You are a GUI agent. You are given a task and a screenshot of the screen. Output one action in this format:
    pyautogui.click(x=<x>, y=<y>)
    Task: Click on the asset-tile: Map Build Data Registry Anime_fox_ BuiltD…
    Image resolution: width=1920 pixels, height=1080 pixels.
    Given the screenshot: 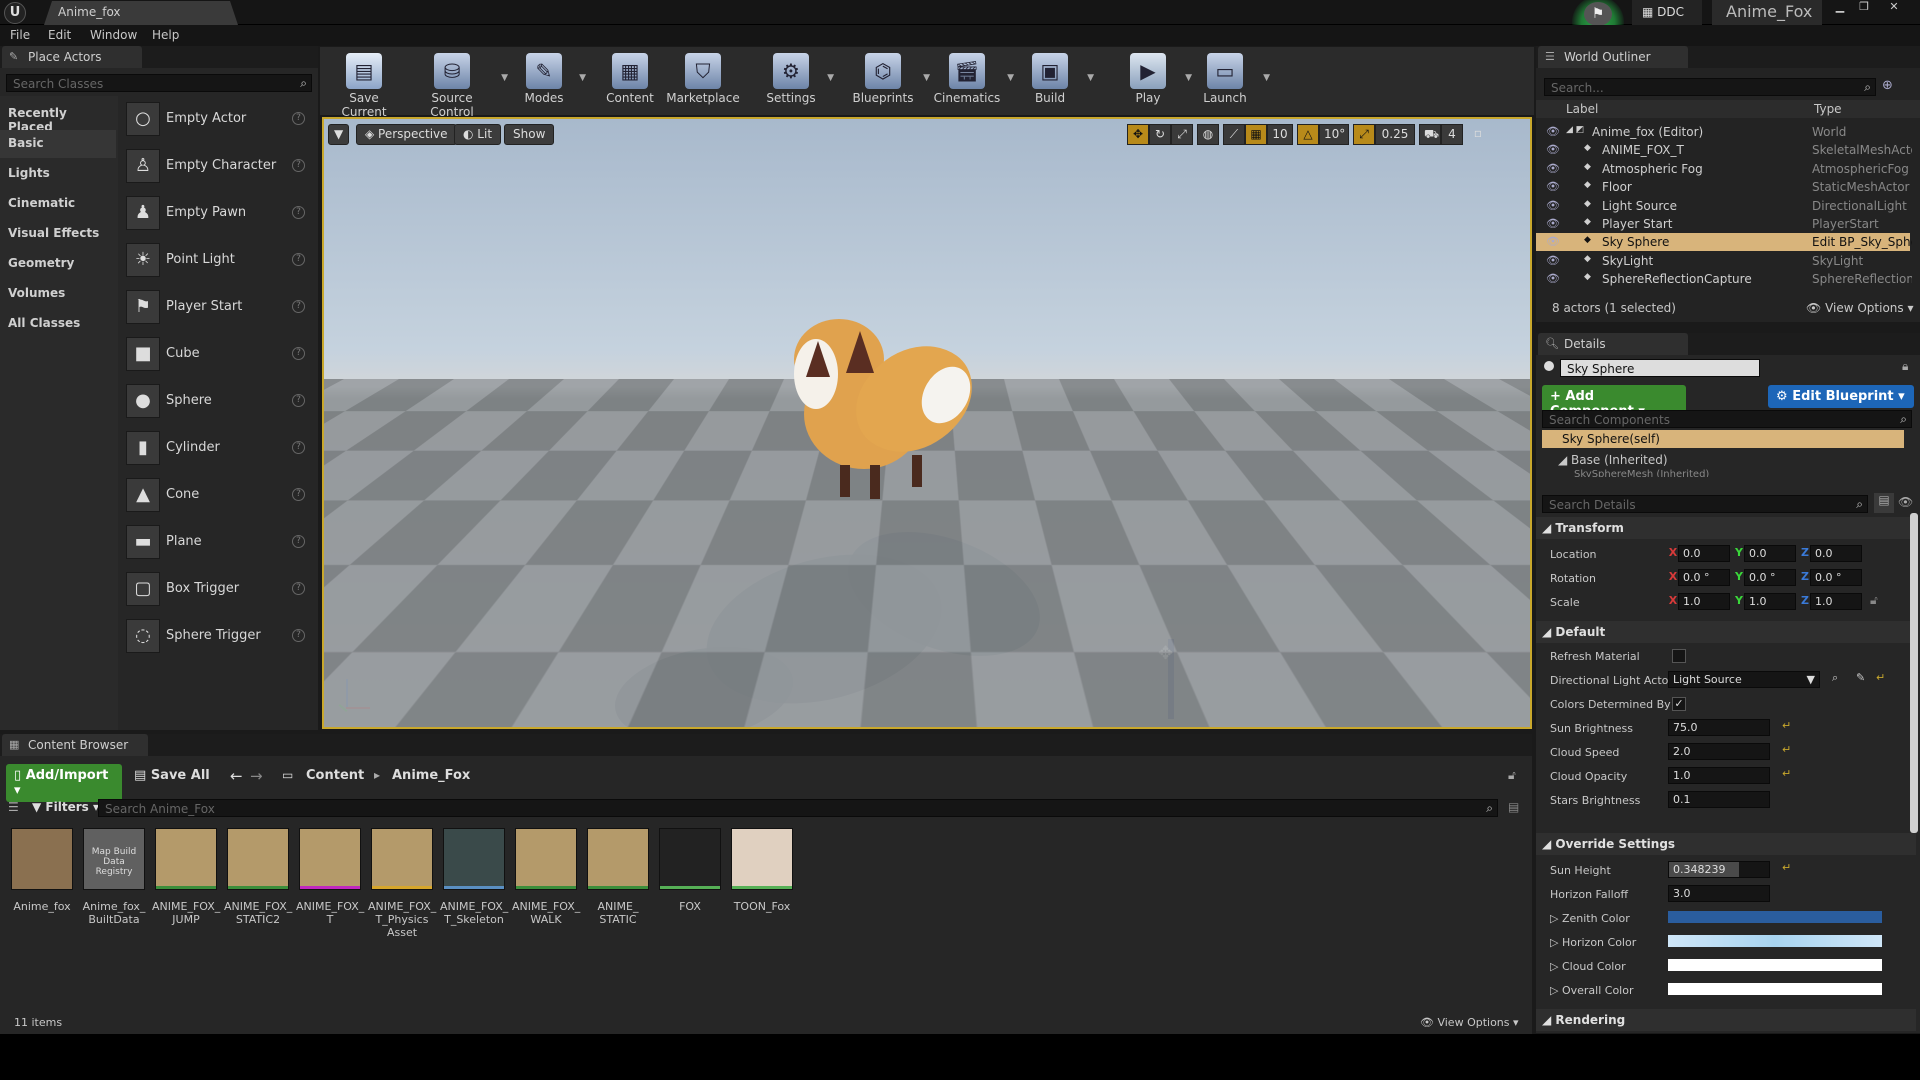 What is the action you would take?
    pyautogui.click(x=114, y=877)
    